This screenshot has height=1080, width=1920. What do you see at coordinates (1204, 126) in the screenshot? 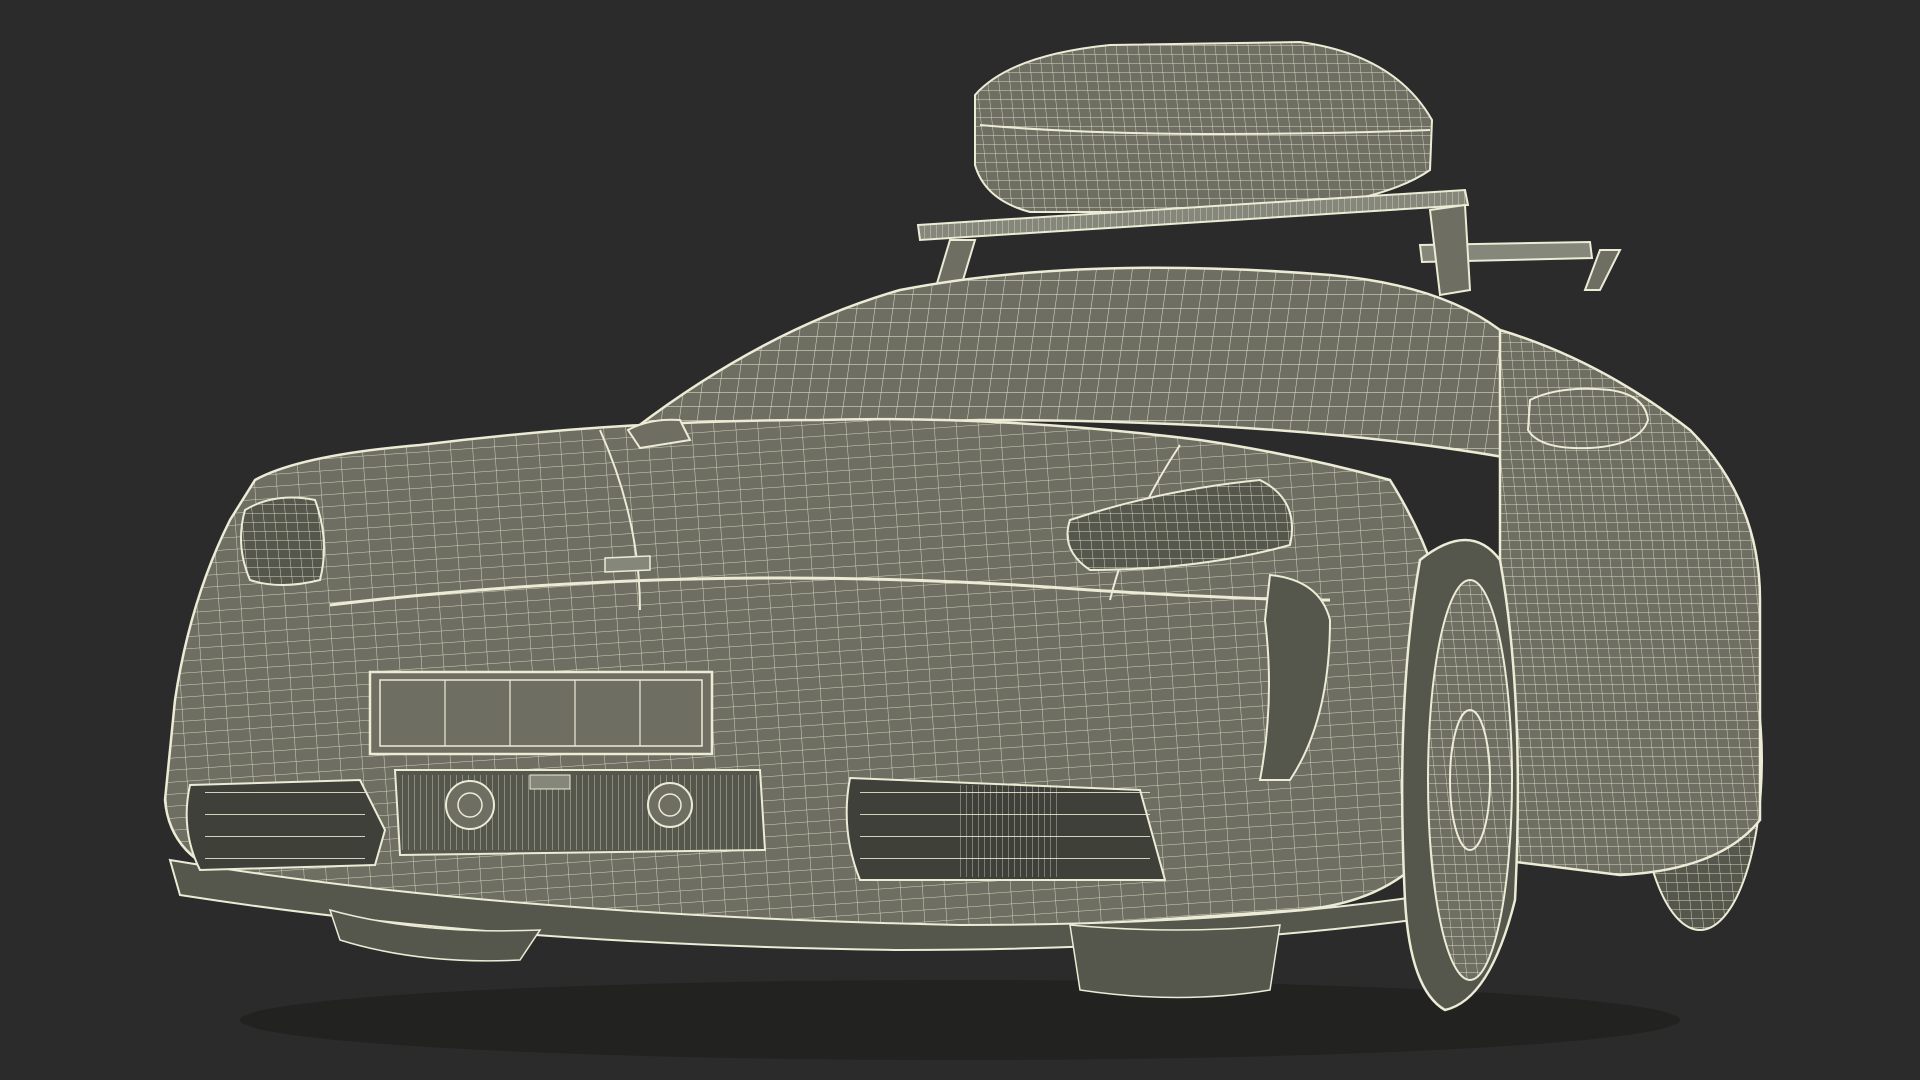
I see `roof-box` at bounding box center [1204, 126].